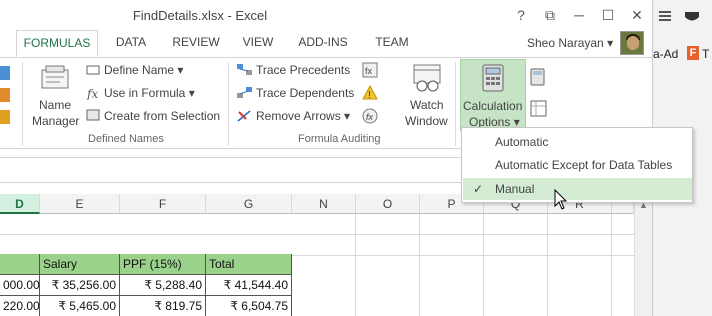 The height and width of the screenshot is (316, 712). I want to click on menu-item-automatic-except-data-tables: Automatic Except for Data Tables, so click(577, 165).